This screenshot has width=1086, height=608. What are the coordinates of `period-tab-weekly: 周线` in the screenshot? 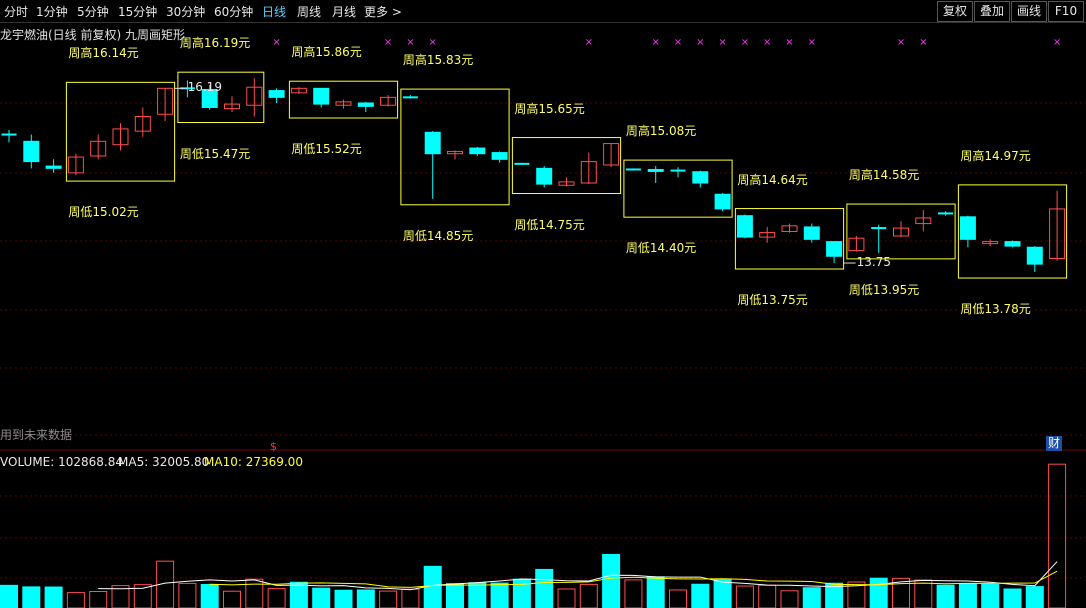 It's located at (309, 11).